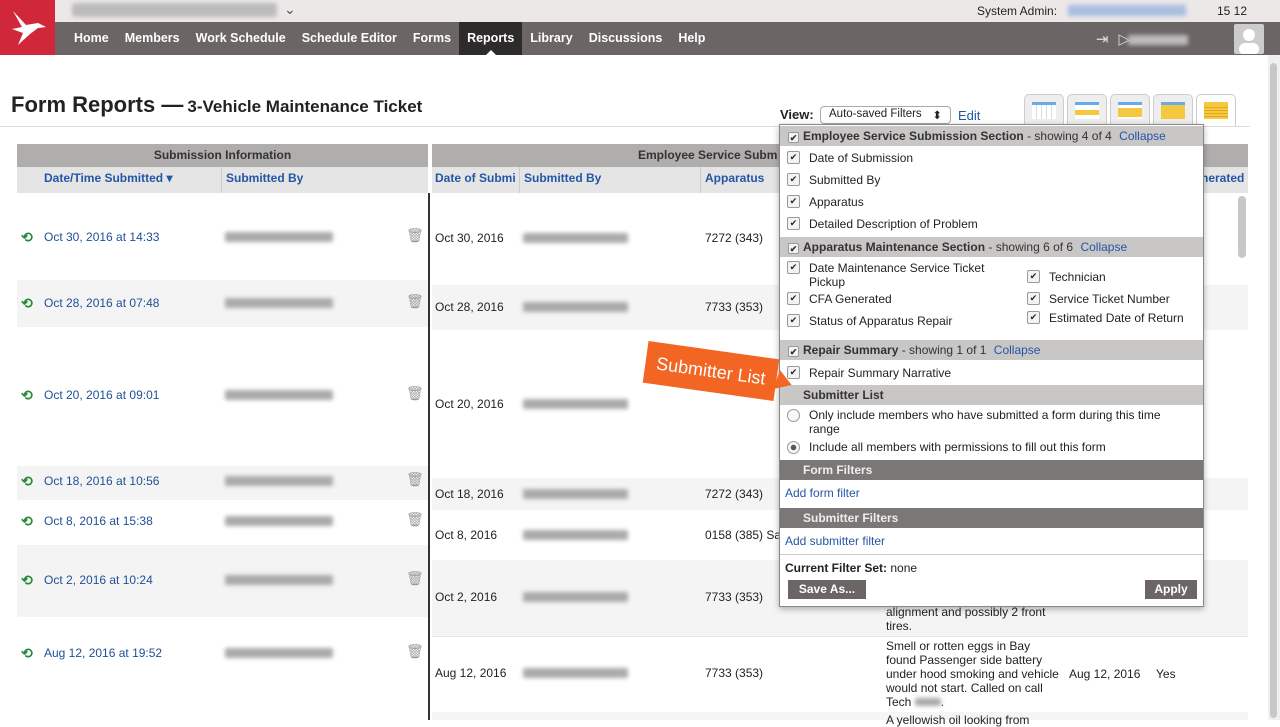 This screenshot has width=1280, height=727. What do you see at coordinates (991, 395) in the screenshot?
I see `submitter-list-header: Submitter List` at bounding box center [991, 395].